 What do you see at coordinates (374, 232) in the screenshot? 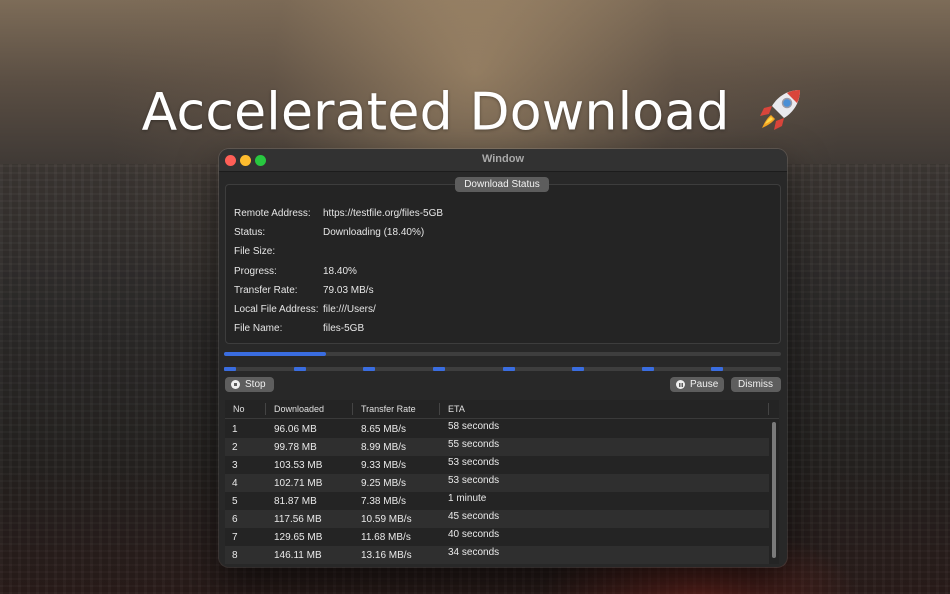
I see `info-value: Downloading (18.40%)` at bounding box center [374, 232].